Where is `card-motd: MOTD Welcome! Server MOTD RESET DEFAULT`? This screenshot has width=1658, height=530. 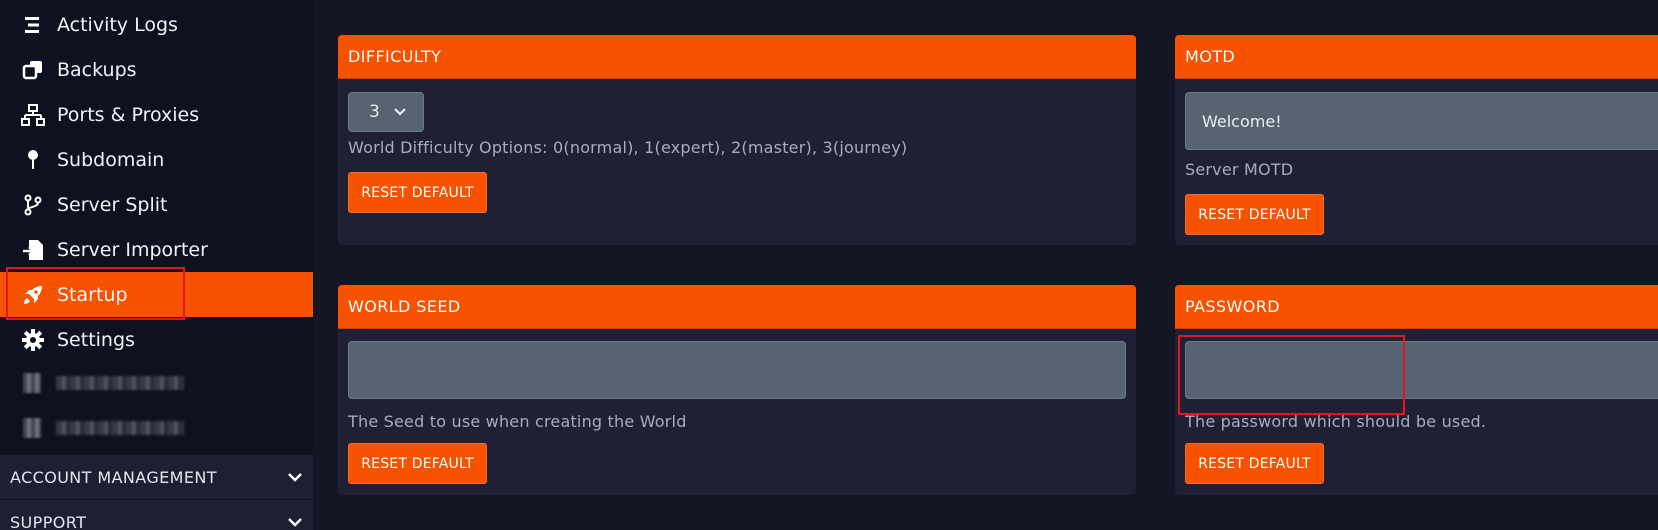
card-motd: MOTD Welcome! Server MOTD RESET DEFAULT is located at coordinates (1416, 140).